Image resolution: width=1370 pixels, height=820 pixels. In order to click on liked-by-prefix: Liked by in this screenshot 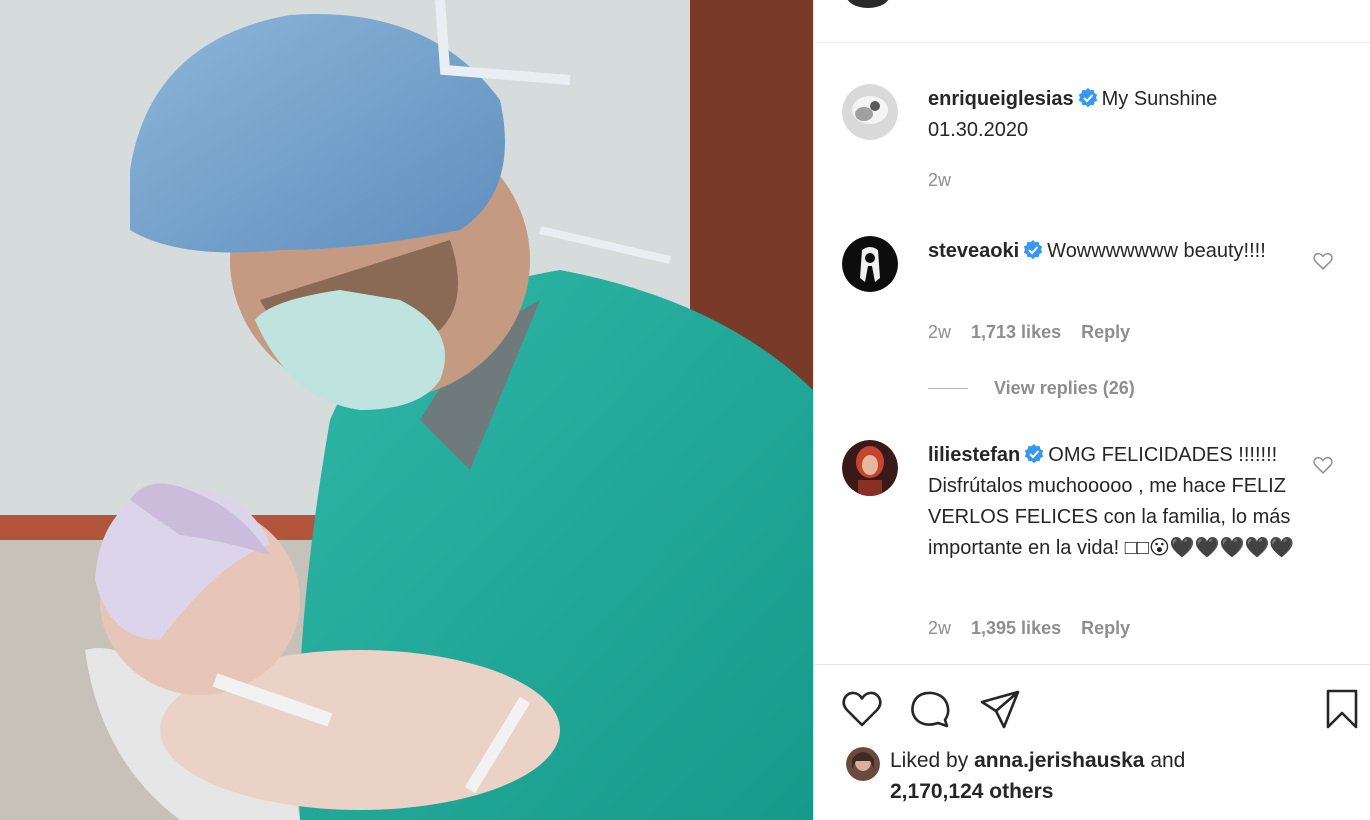, I will do `click(929, 760)`.